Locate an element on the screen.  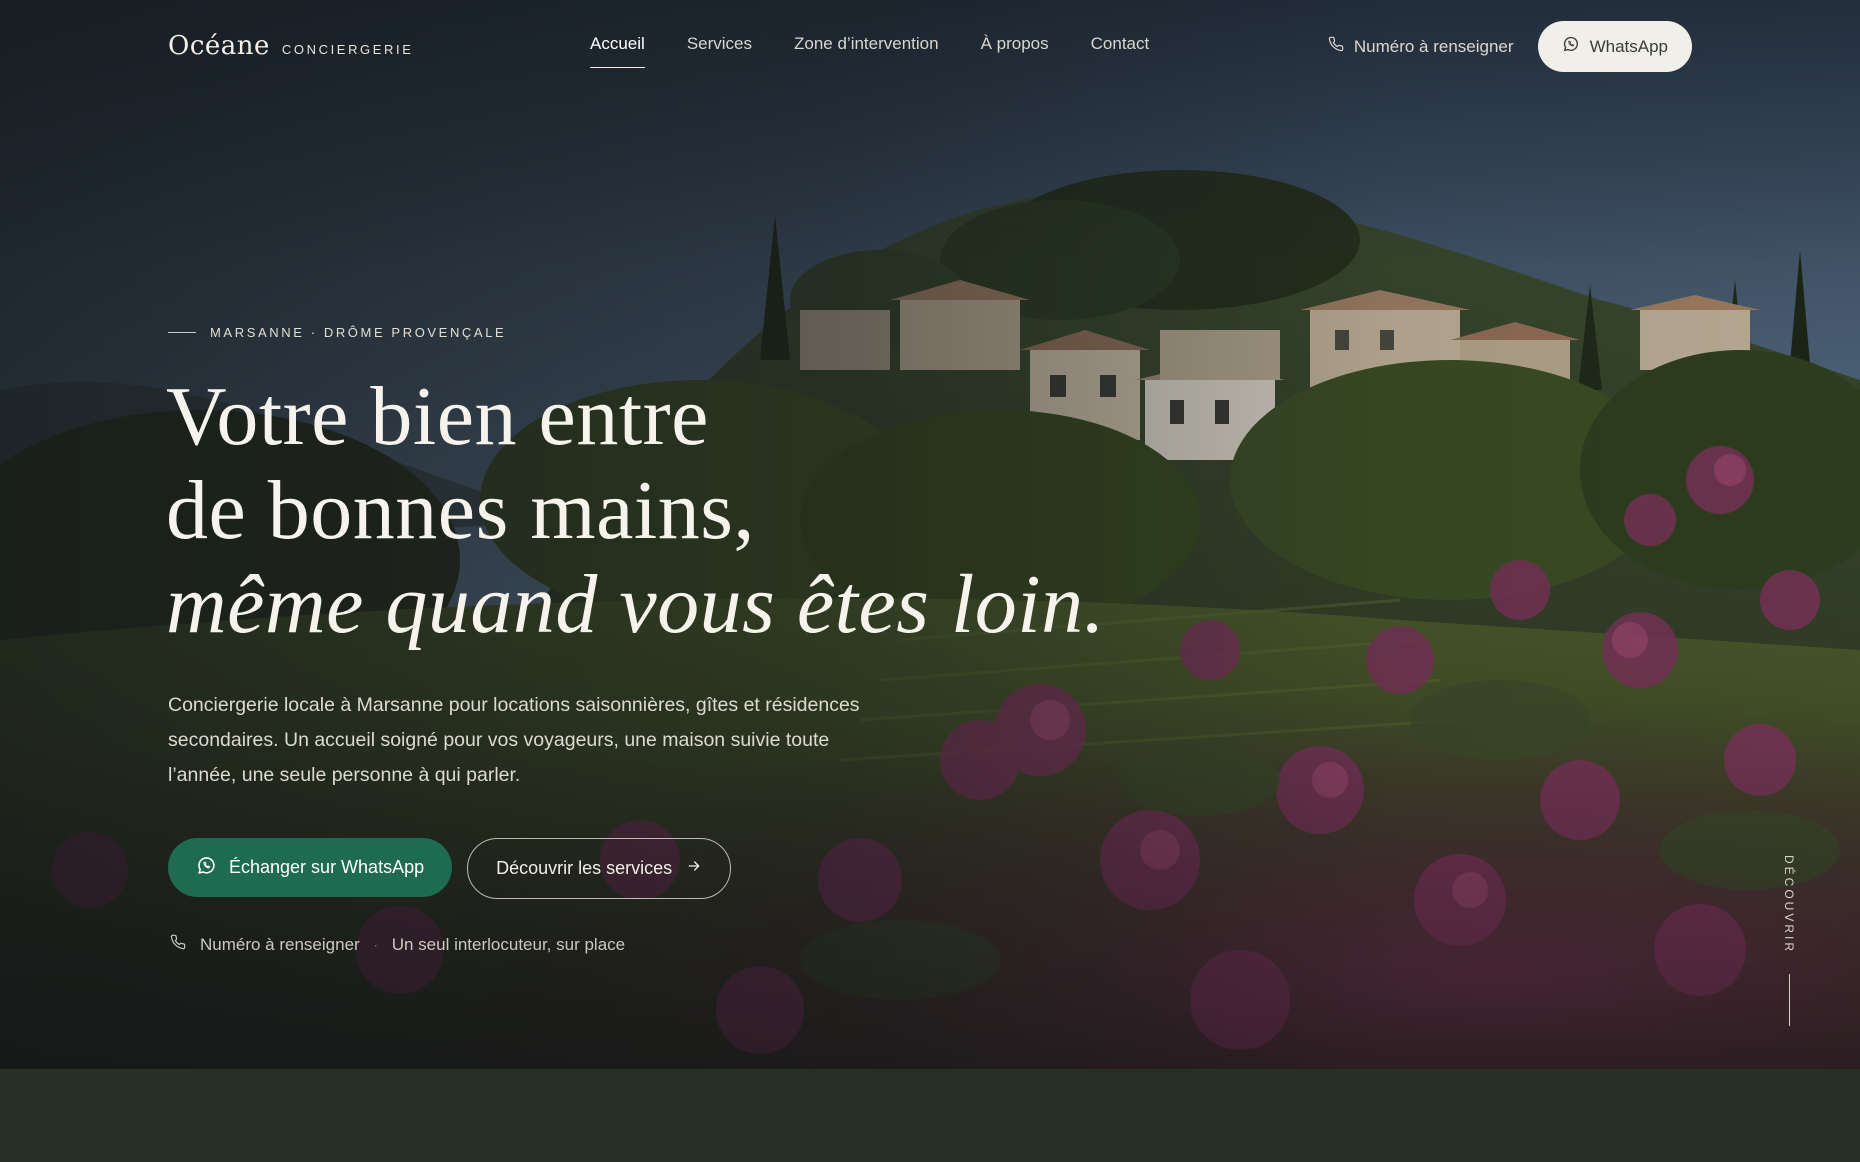
services-cta-label: Découvrir les services is located at coordinates (584, 868).